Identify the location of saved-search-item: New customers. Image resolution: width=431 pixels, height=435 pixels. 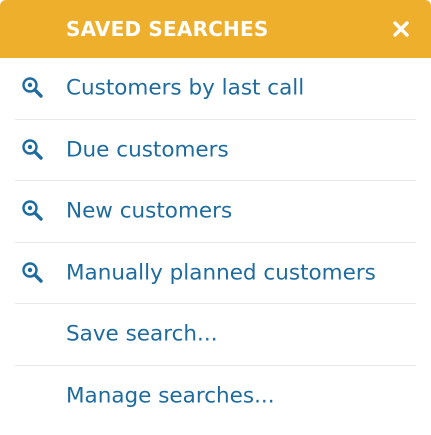
(215, 212).